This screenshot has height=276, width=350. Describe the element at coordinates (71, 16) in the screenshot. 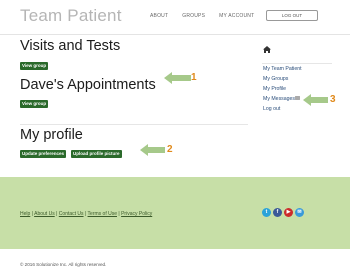

I see `brand-logo: Team Patient` at that location.